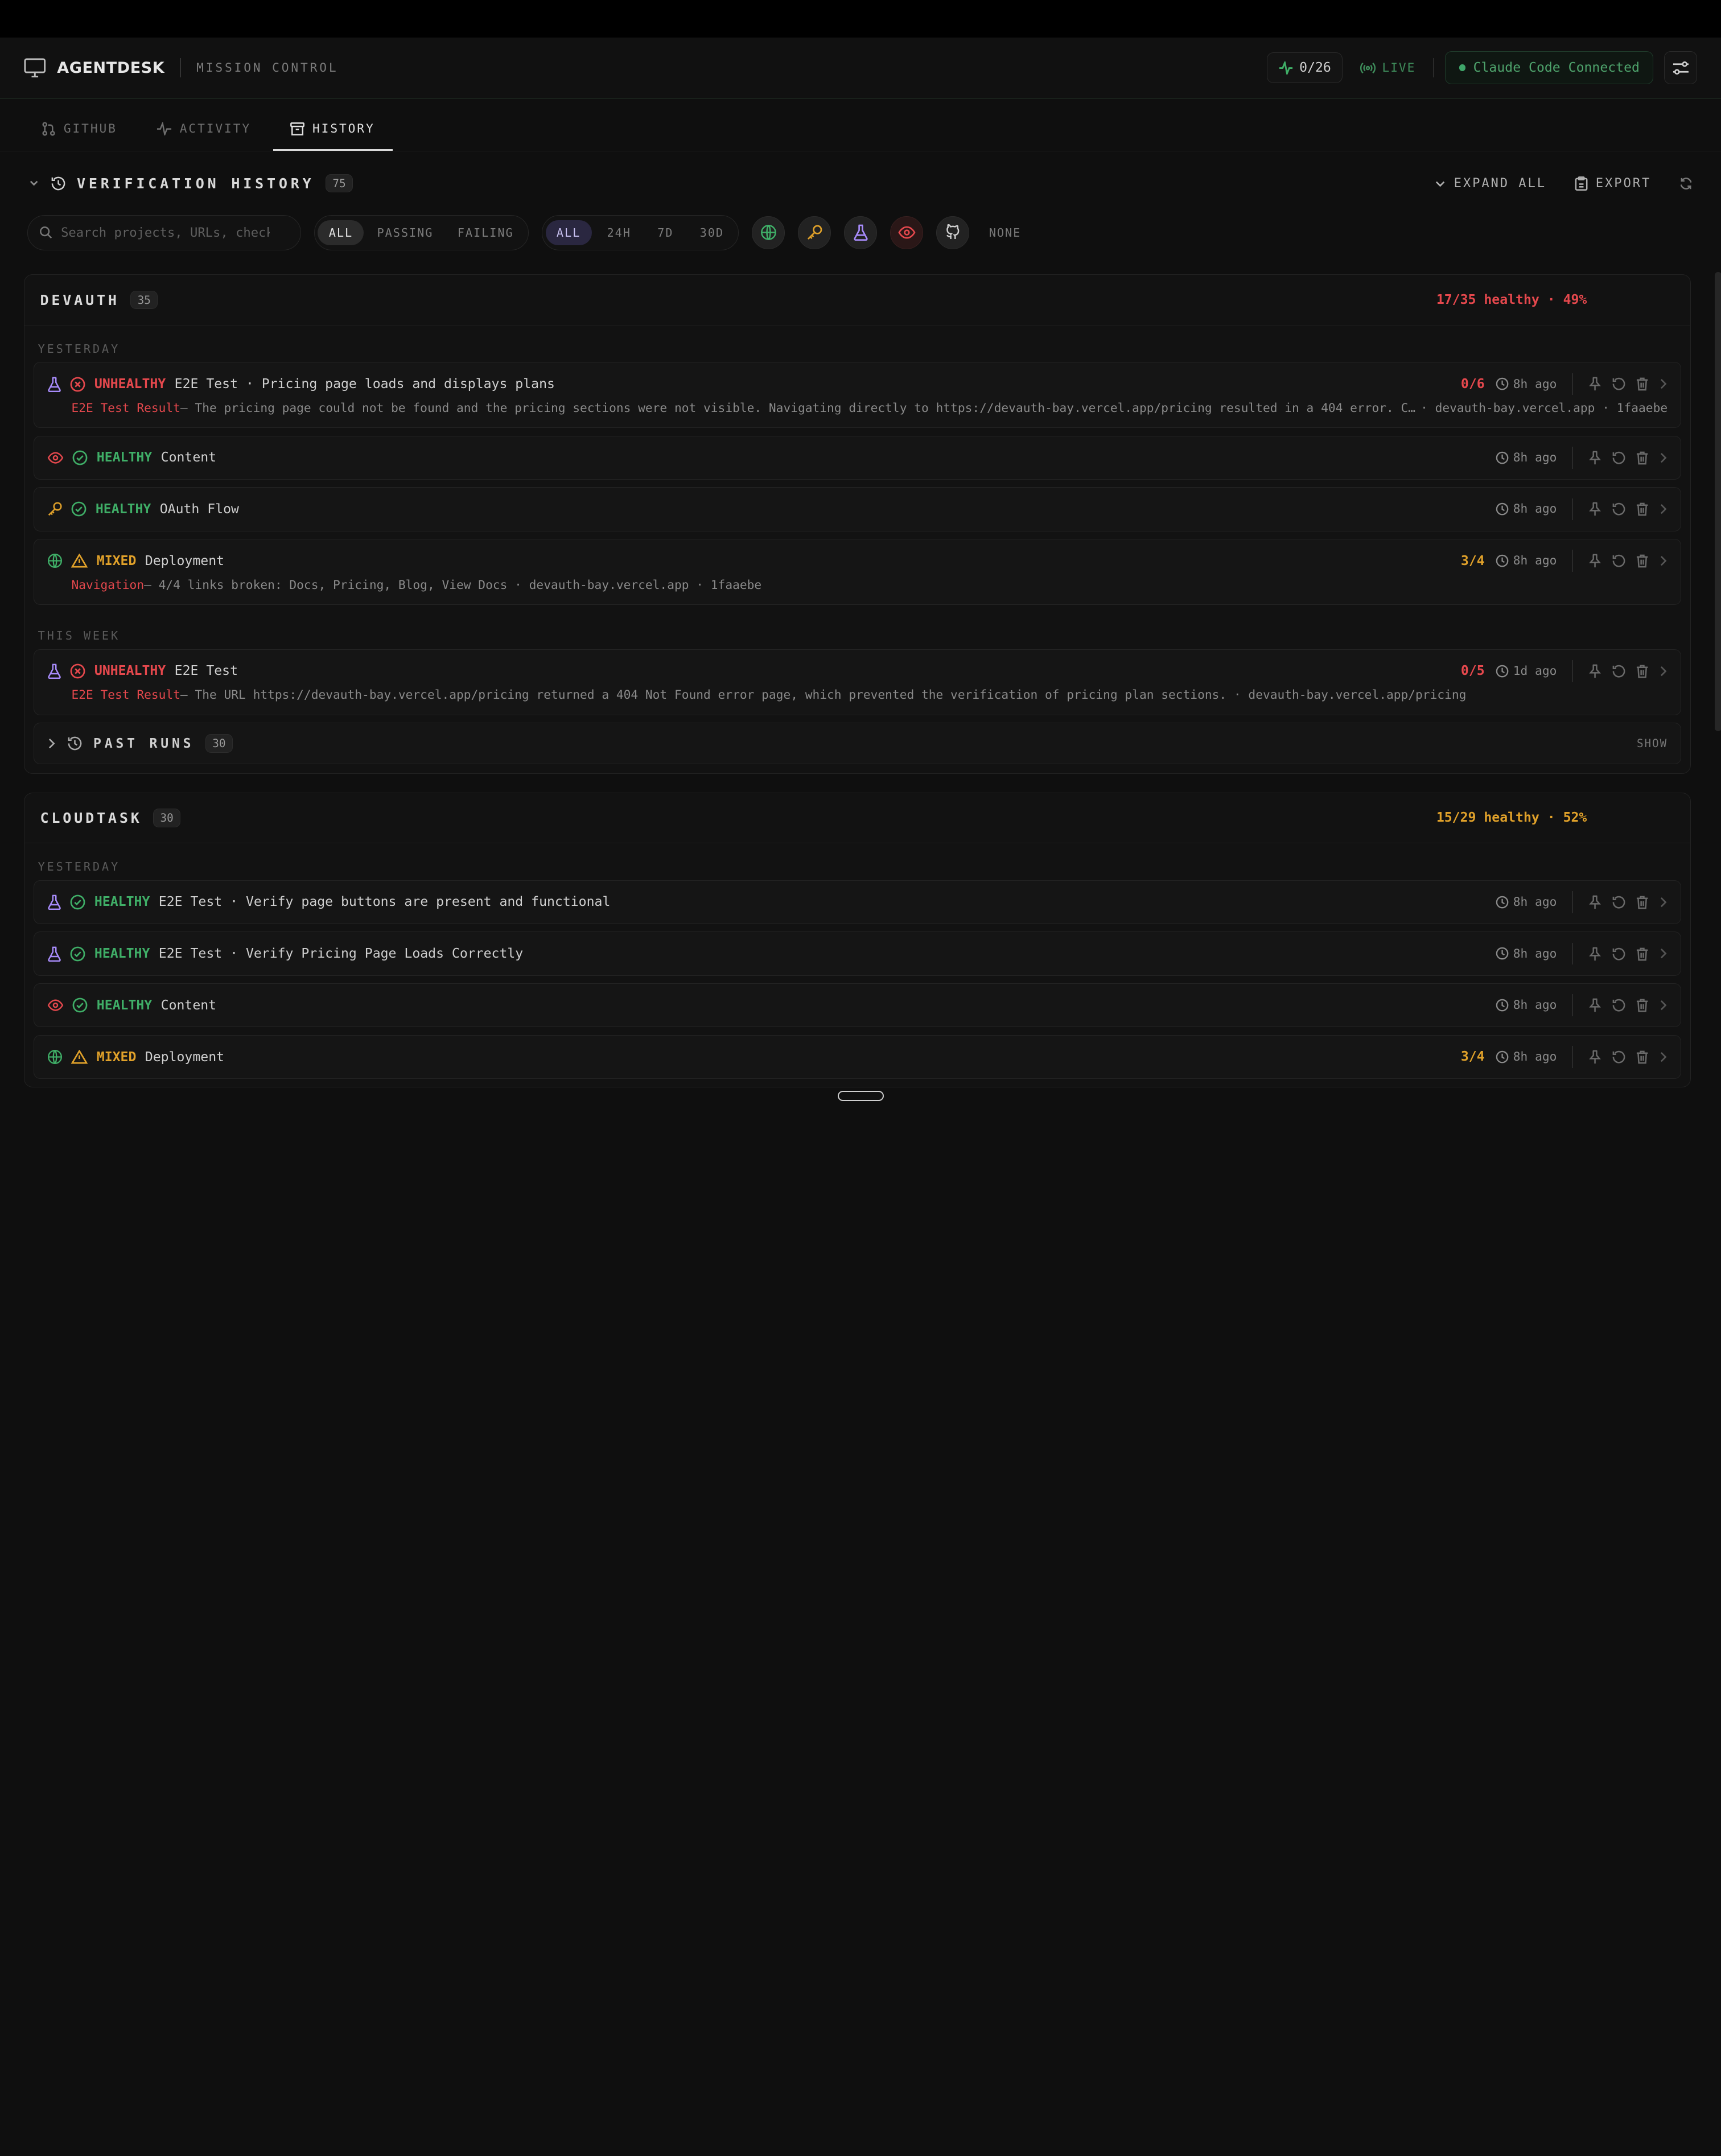 This screenshot has width=1721, height=2156. Describe the element at coordinates (1502, 1005) in the screenshot. I see `clock-icon` at that location.